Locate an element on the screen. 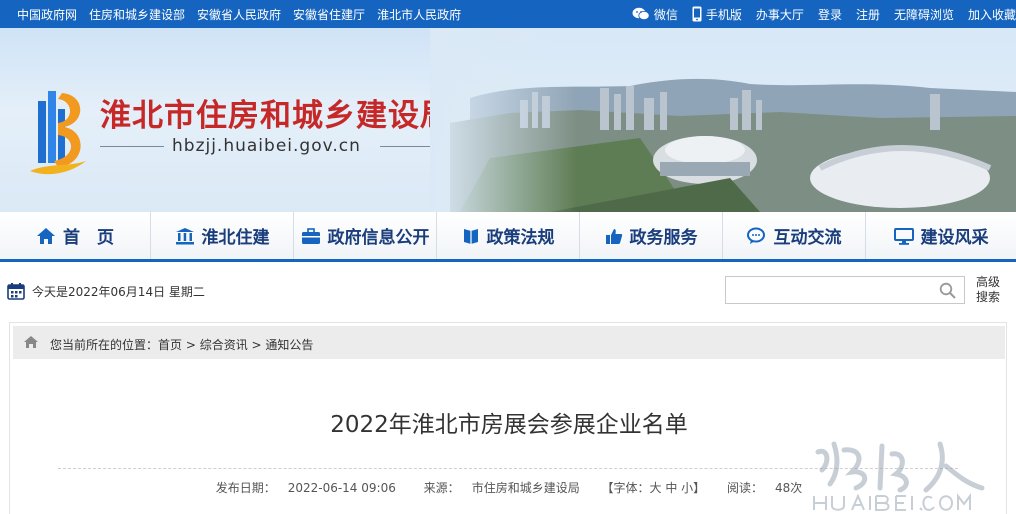 The image size is (1016, 514). favorite-link: 加入收藏 is located at coordinates (992, 14).